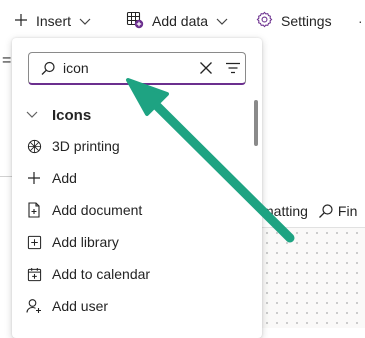  Describe the element at coordinates (85, 242) in the screenshot. I see `list-item-label: Add library` at that location.